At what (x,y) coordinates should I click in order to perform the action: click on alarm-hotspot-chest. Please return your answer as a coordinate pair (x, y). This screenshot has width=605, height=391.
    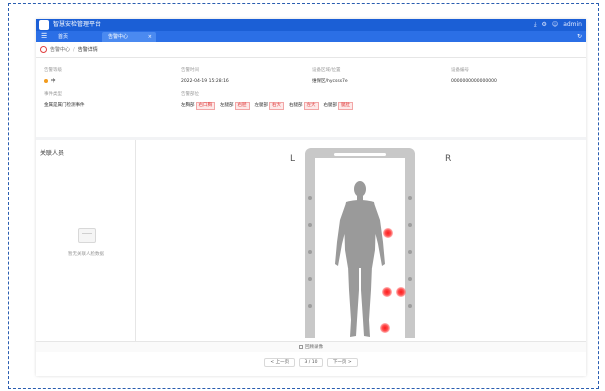
    Looking at the image, I should click on (388, 233).